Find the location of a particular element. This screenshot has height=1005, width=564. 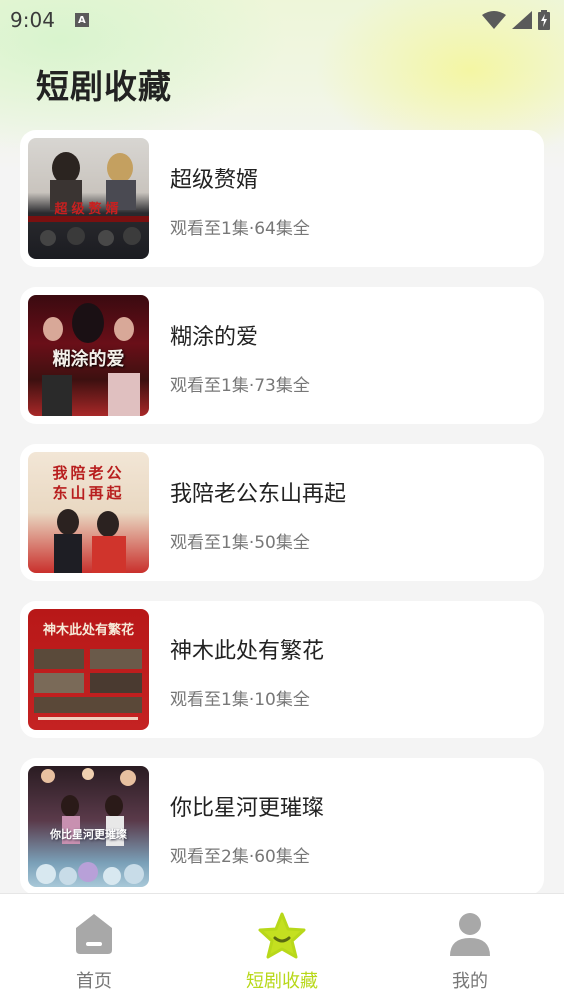

nav-tab-home: 首页 is located at coordinates (94, 949).